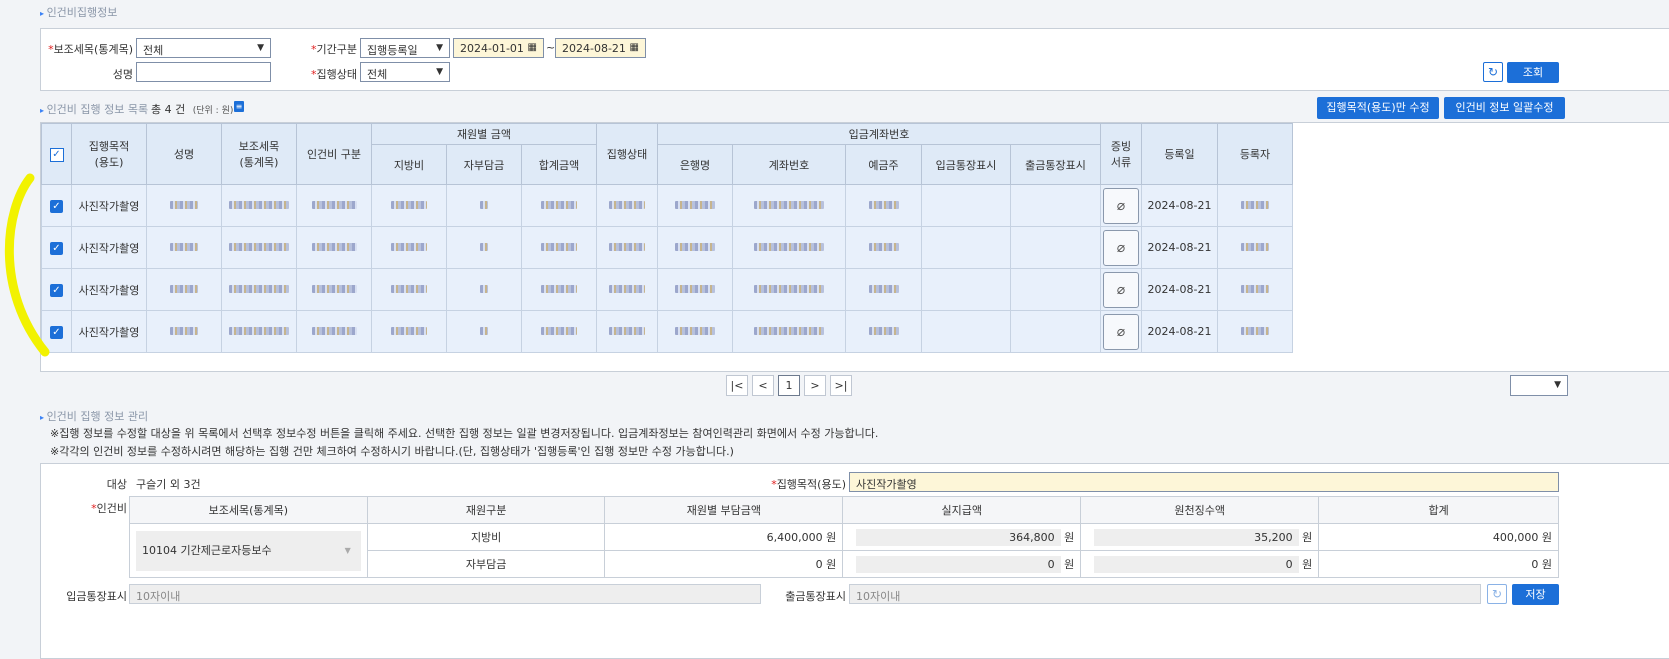 This screenshot has height=659, width=1669. I want to click on col-account-no: 계좌번호, so click(789, 164).